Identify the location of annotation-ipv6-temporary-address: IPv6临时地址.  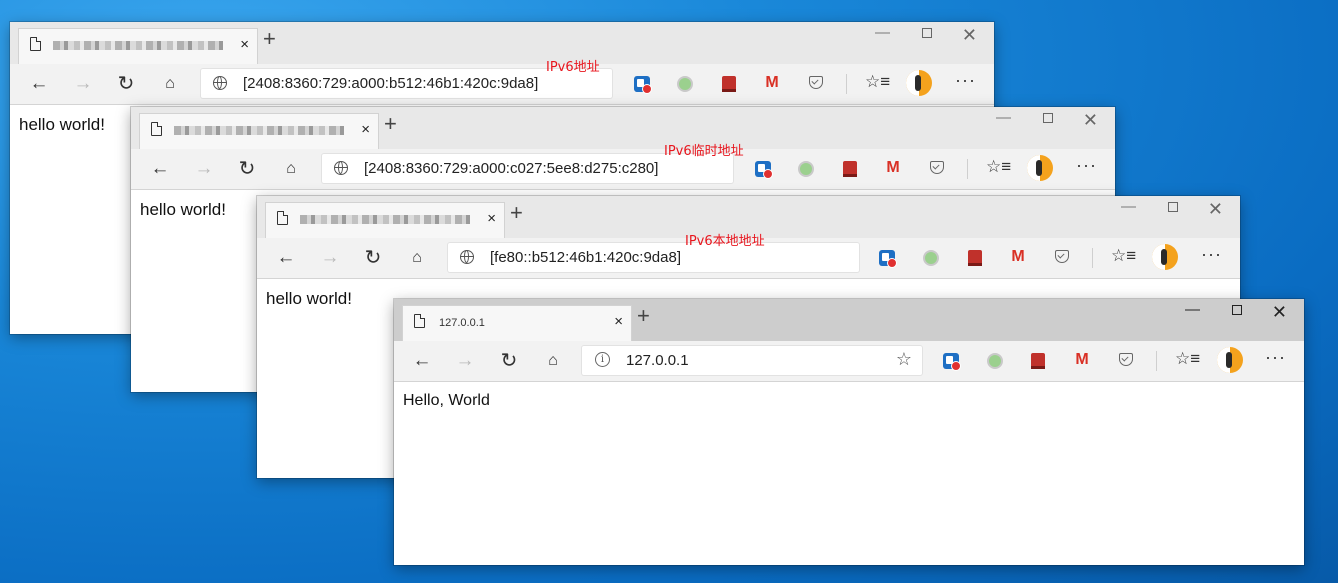
(704, 151).